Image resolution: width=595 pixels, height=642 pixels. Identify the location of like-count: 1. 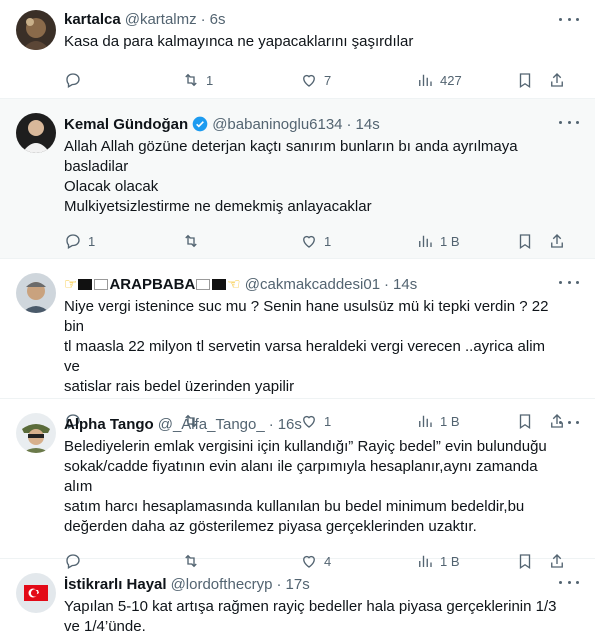
(328, 241).